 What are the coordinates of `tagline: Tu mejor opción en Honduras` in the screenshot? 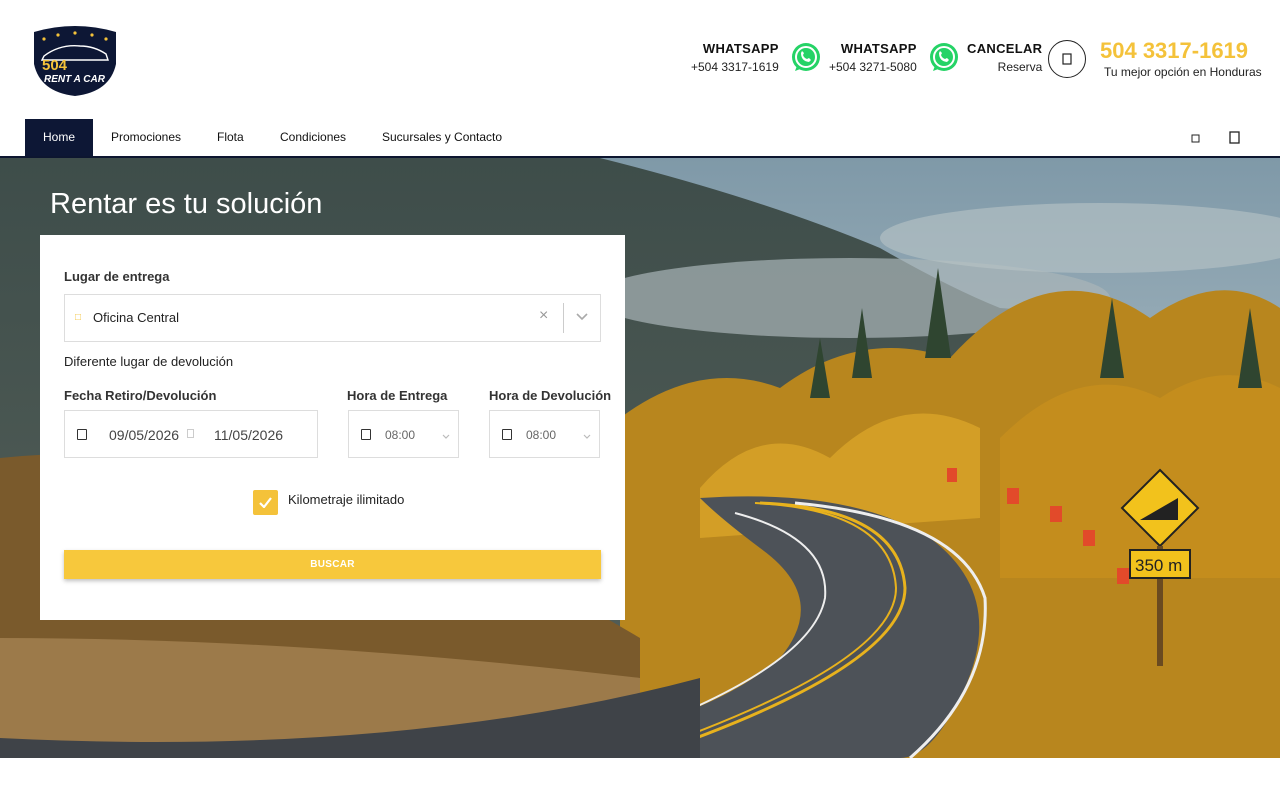 It's located at (1183, 72).